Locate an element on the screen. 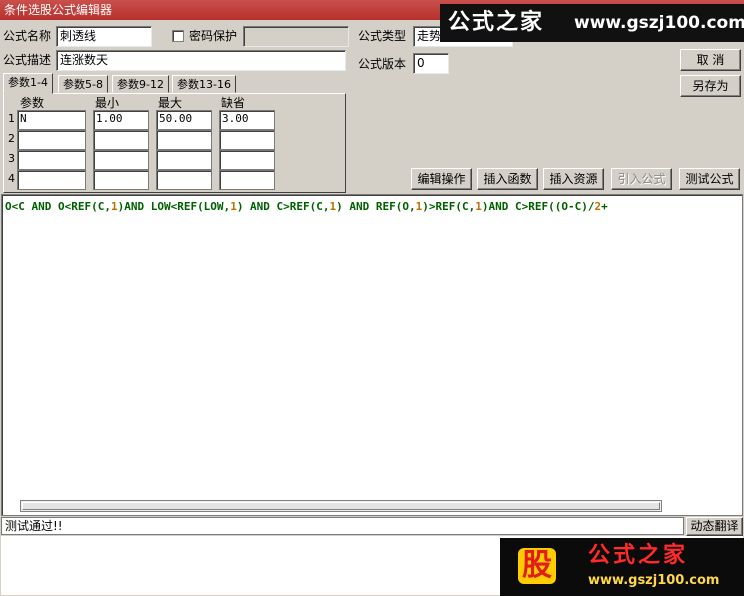 This screenshot has width=744, height=596. dynamic-translate-button: 动态翻译 is located at coordinates (714, 526).